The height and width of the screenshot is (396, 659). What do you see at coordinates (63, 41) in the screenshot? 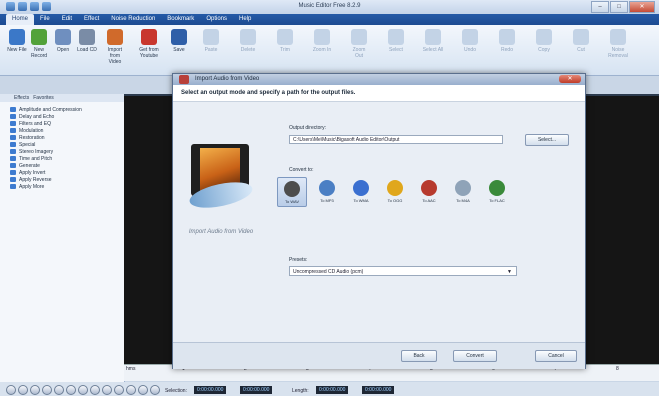
I see `ribbon-button-open-folder: Open` at bounding box center [63, 41].